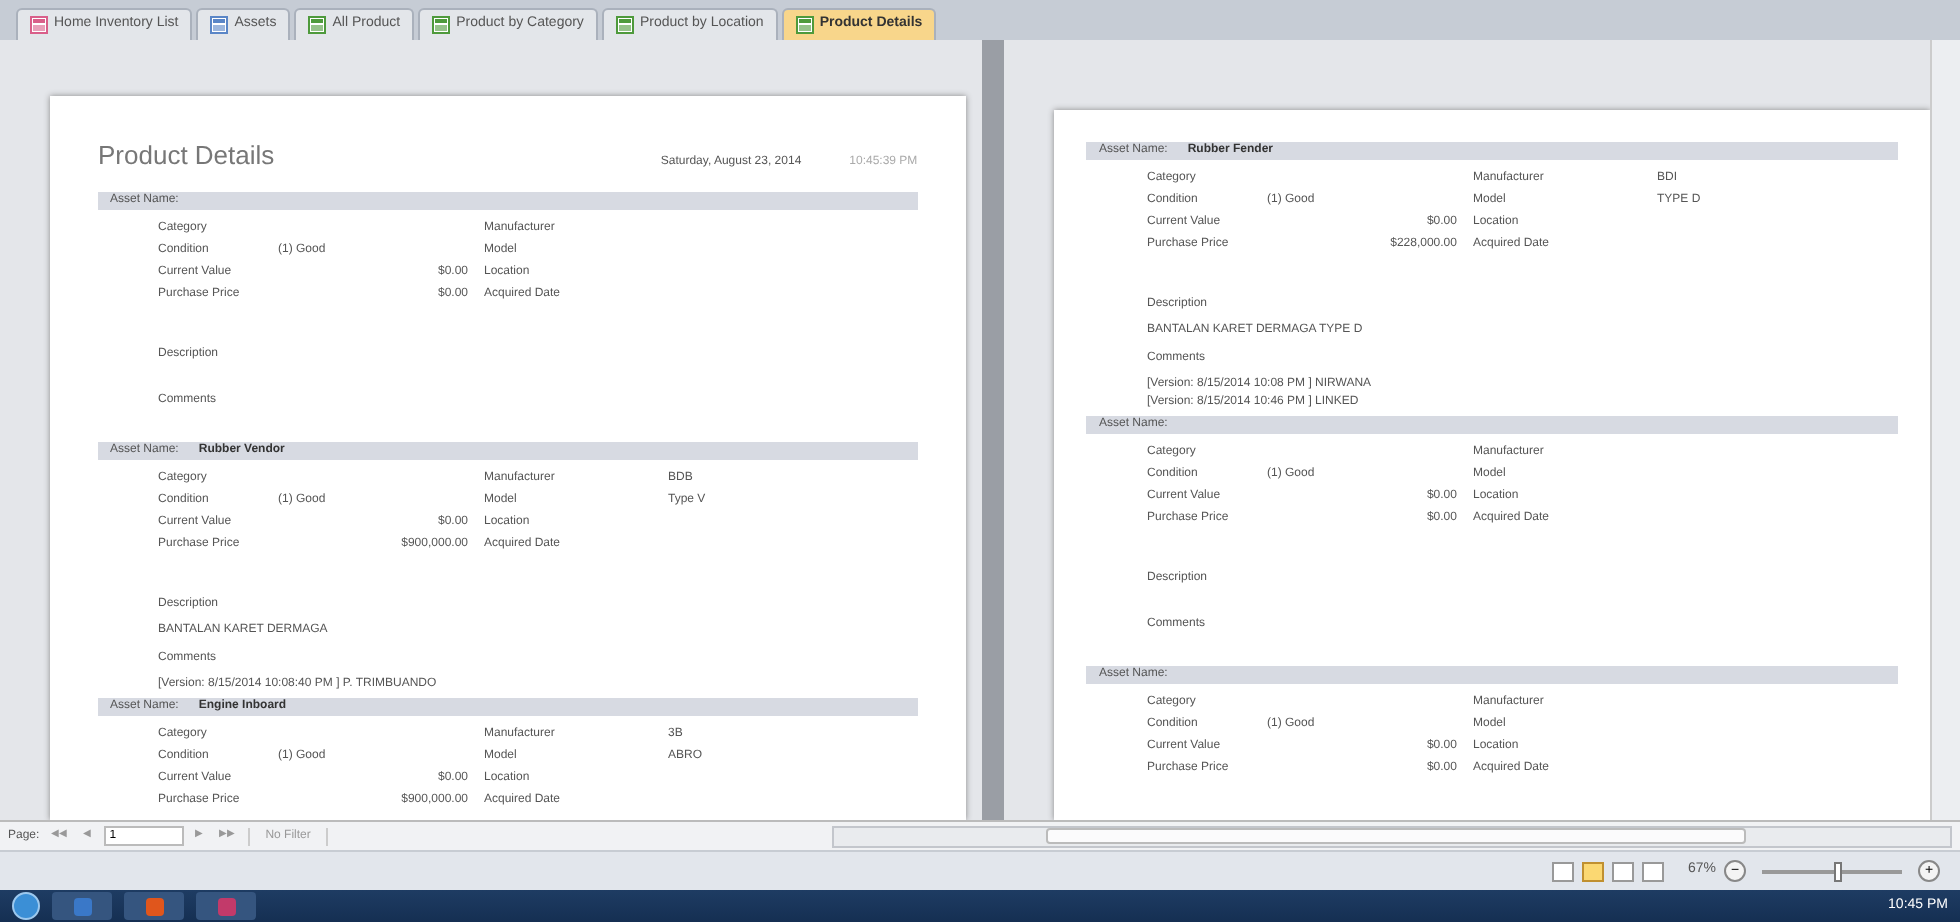 This screenshot has width=1960, height=922. Describe the element at coordinates (26, 906) in the screenshot. I see `start-button` at that location.